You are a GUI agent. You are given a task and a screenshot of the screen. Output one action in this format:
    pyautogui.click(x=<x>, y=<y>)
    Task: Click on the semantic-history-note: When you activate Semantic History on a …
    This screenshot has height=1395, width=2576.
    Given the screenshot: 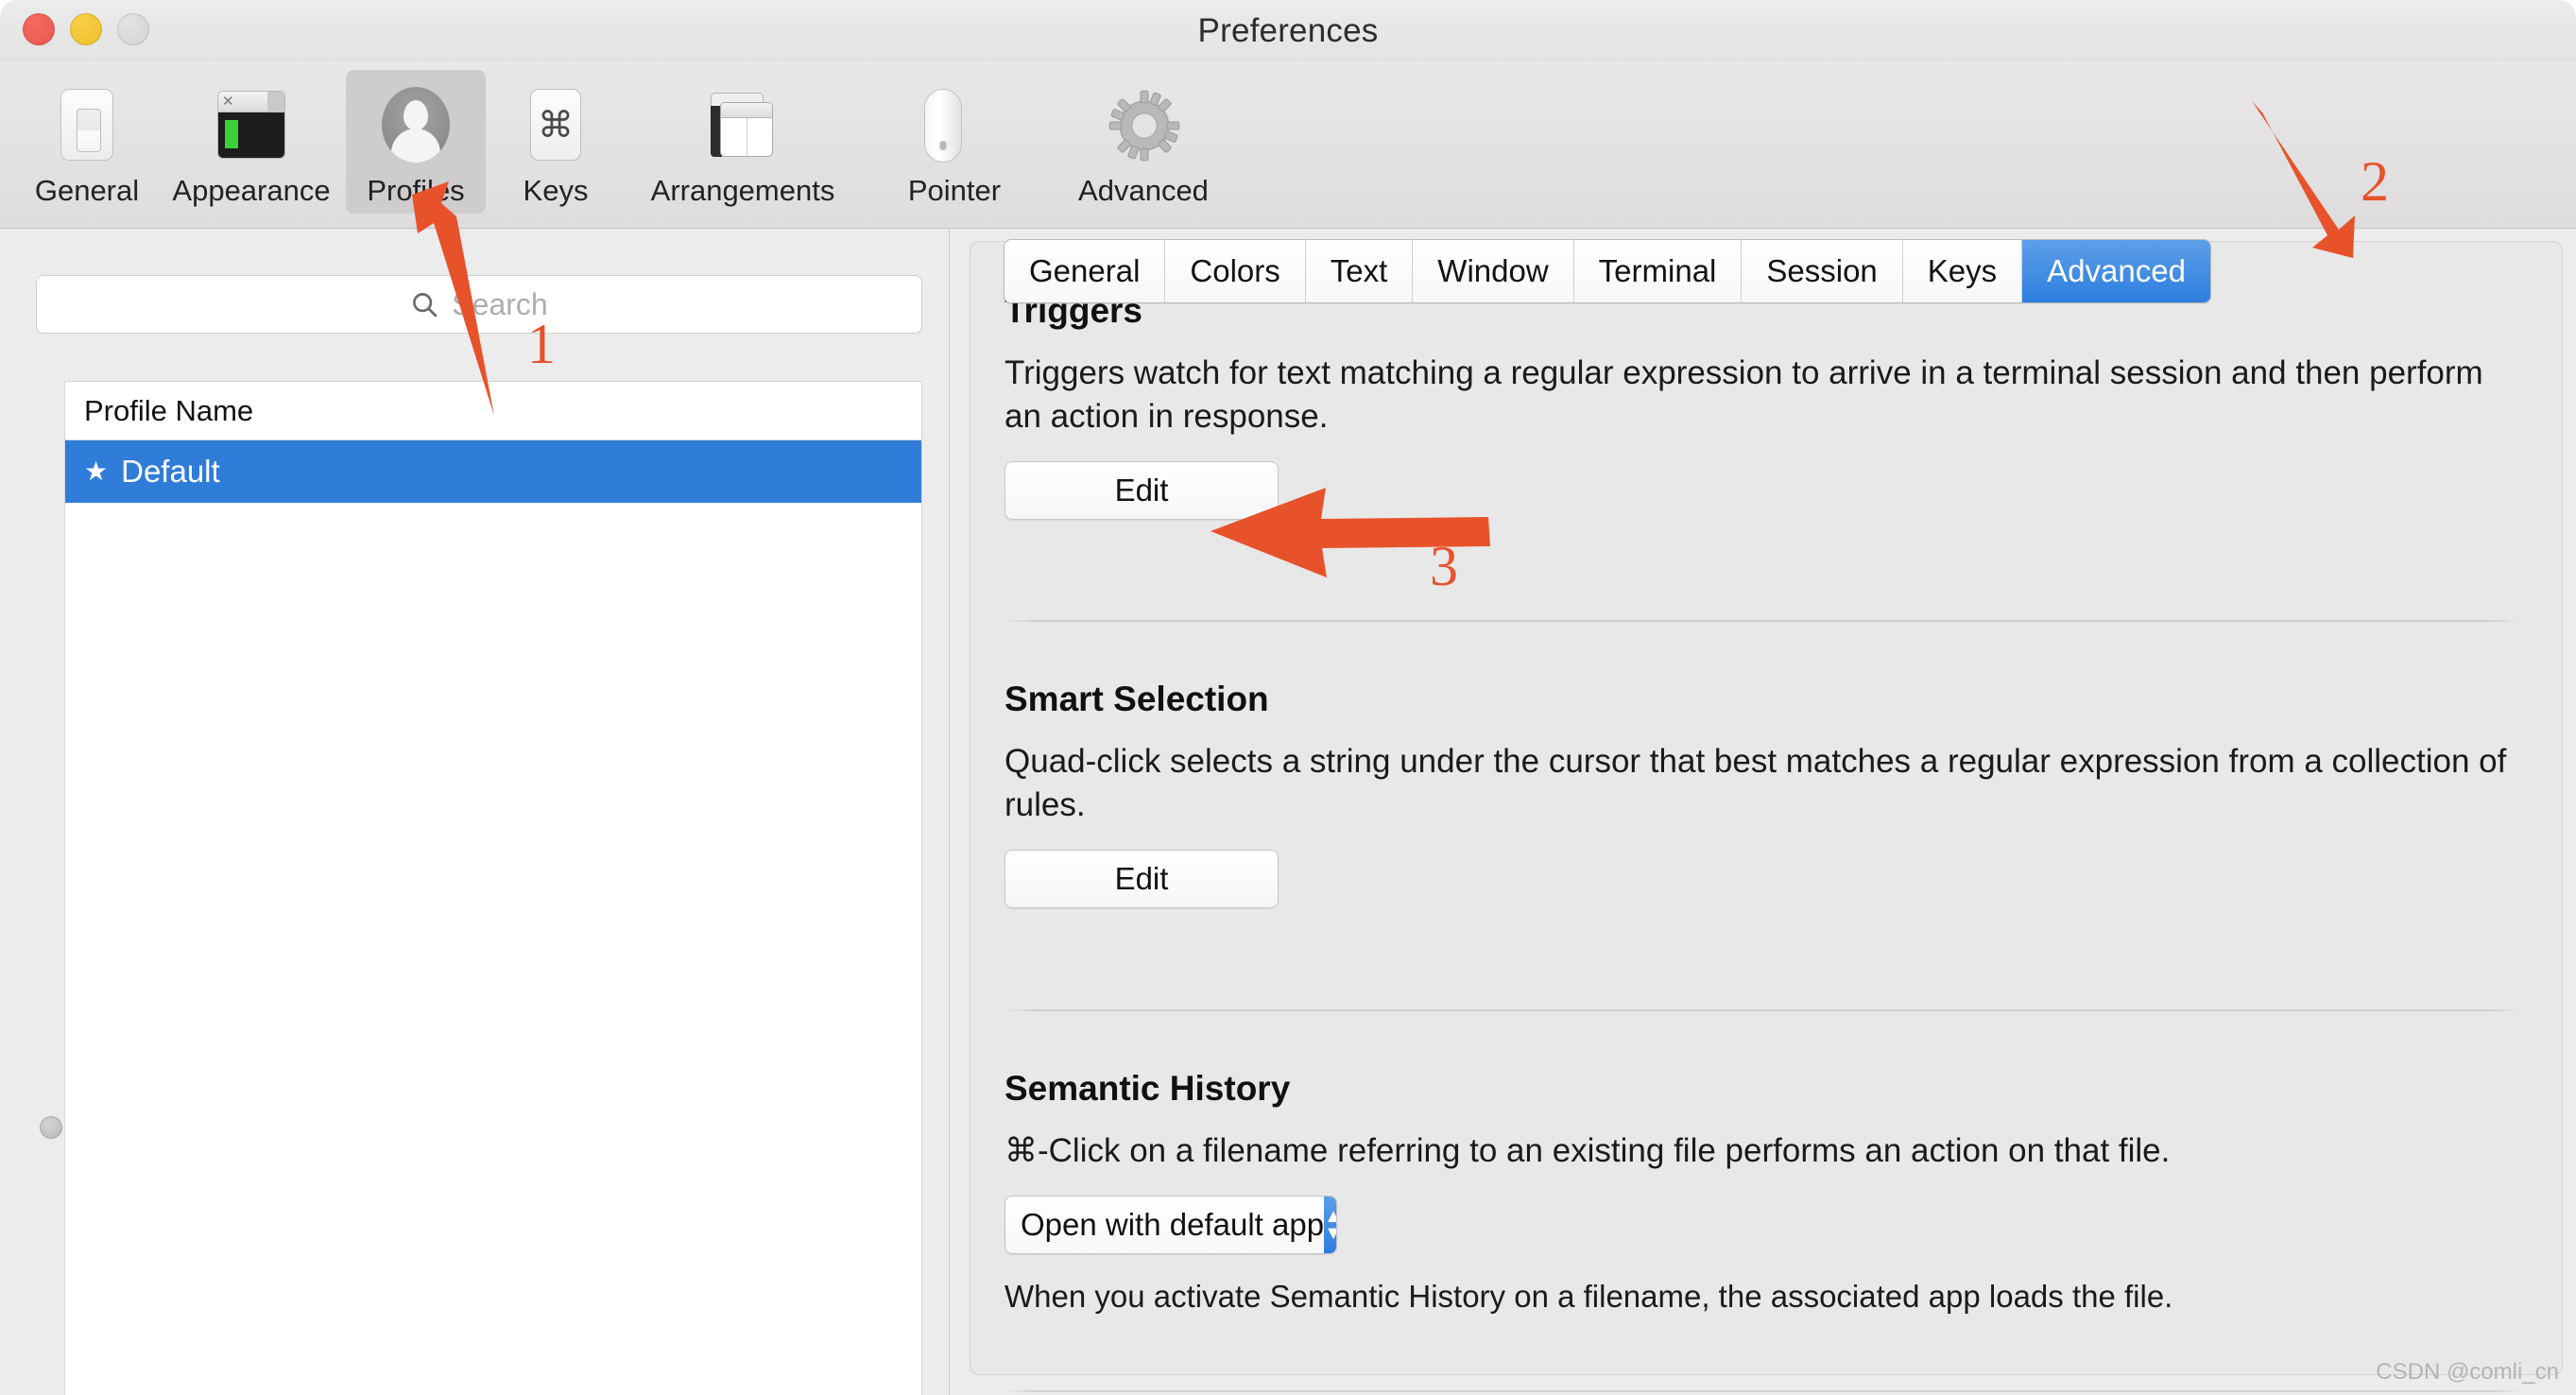 What is the action you would take?
    pyautogui.click(x=1589, y=1297)
    